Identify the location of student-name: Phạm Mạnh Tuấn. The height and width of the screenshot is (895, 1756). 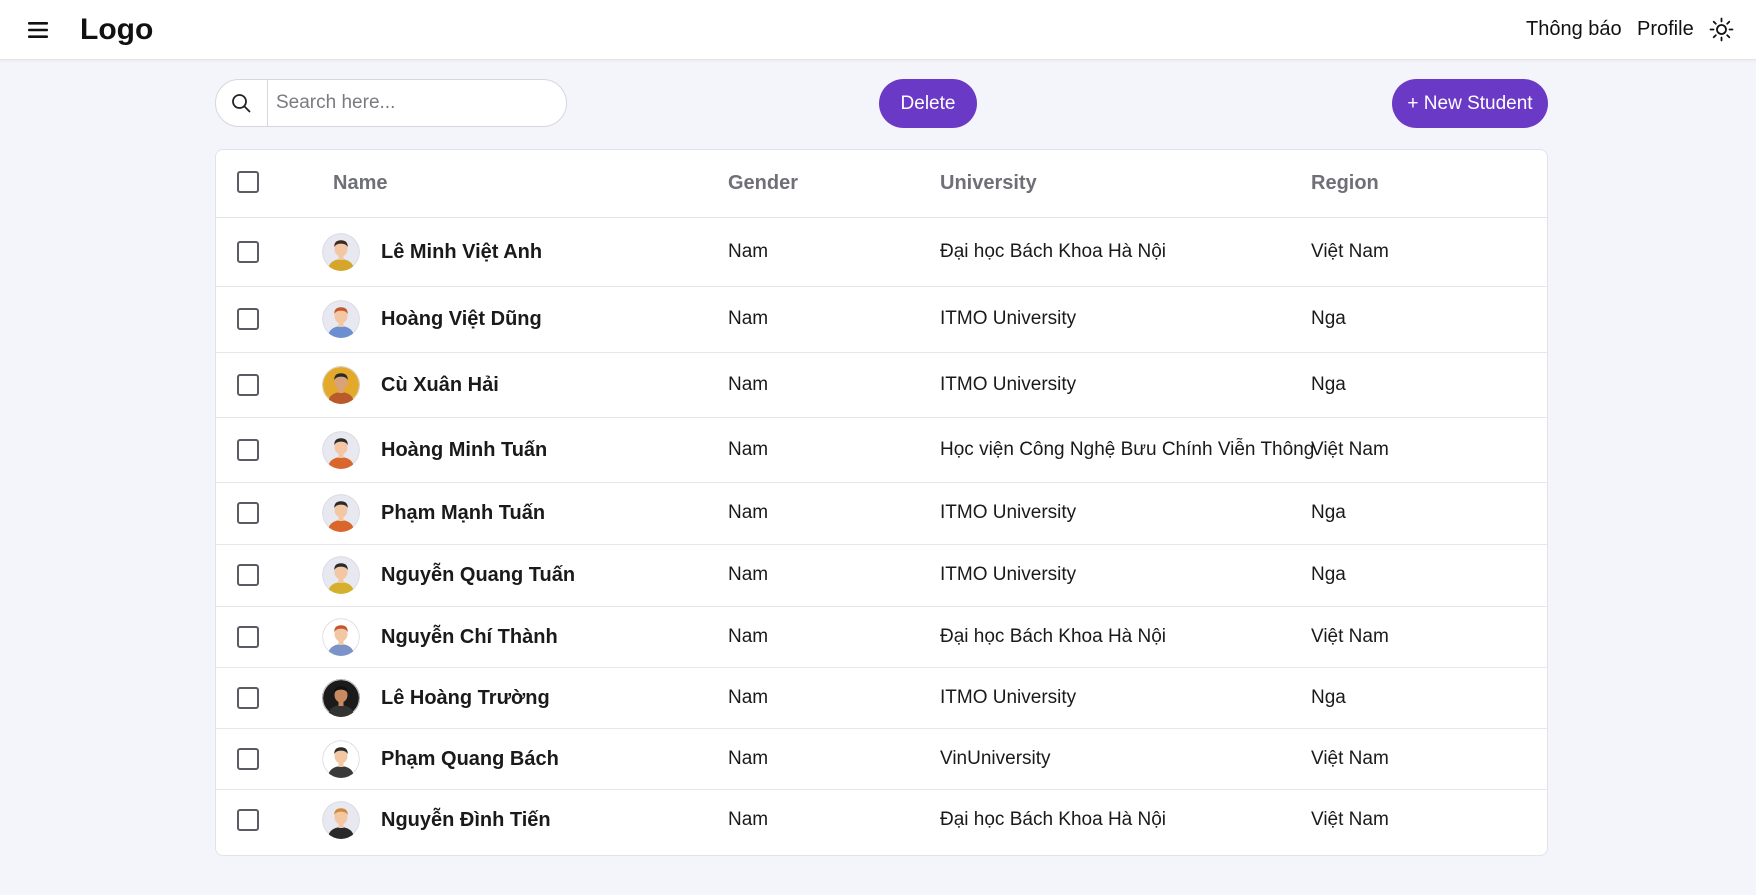
(463, 513).